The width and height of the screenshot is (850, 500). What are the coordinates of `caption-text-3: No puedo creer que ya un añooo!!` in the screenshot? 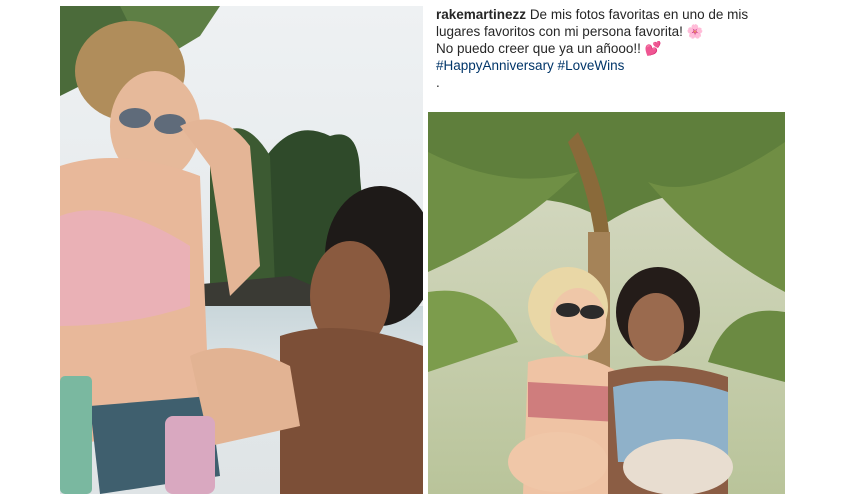 It's located at (538, 48).